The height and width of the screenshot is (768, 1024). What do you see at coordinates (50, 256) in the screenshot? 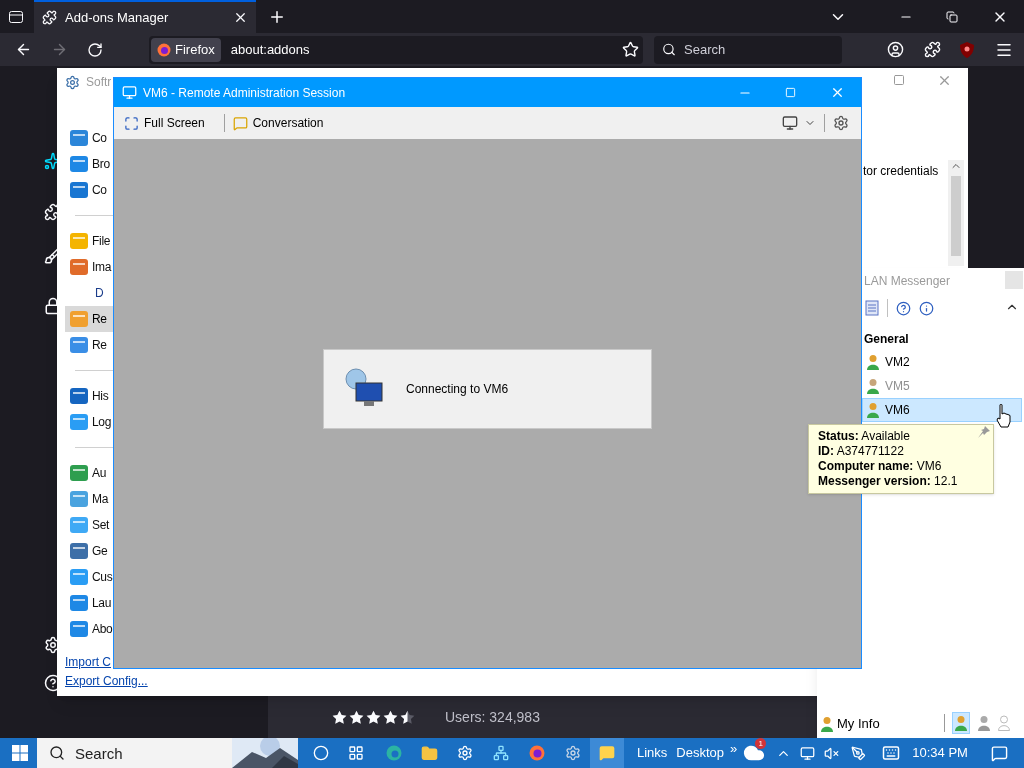
I see `brush-icon` at bounding box center [50, 256].